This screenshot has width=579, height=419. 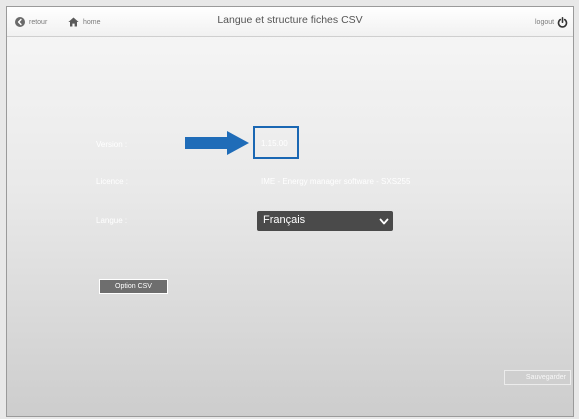 I want to click on logout-button: logout, so click(x=551, y=22).